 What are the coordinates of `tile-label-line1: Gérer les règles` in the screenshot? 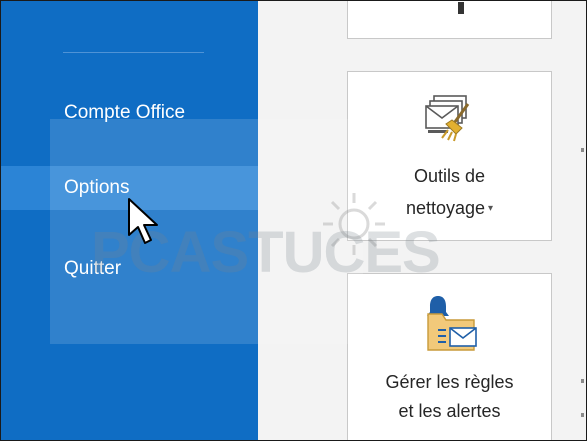 It's located at (449, 382).